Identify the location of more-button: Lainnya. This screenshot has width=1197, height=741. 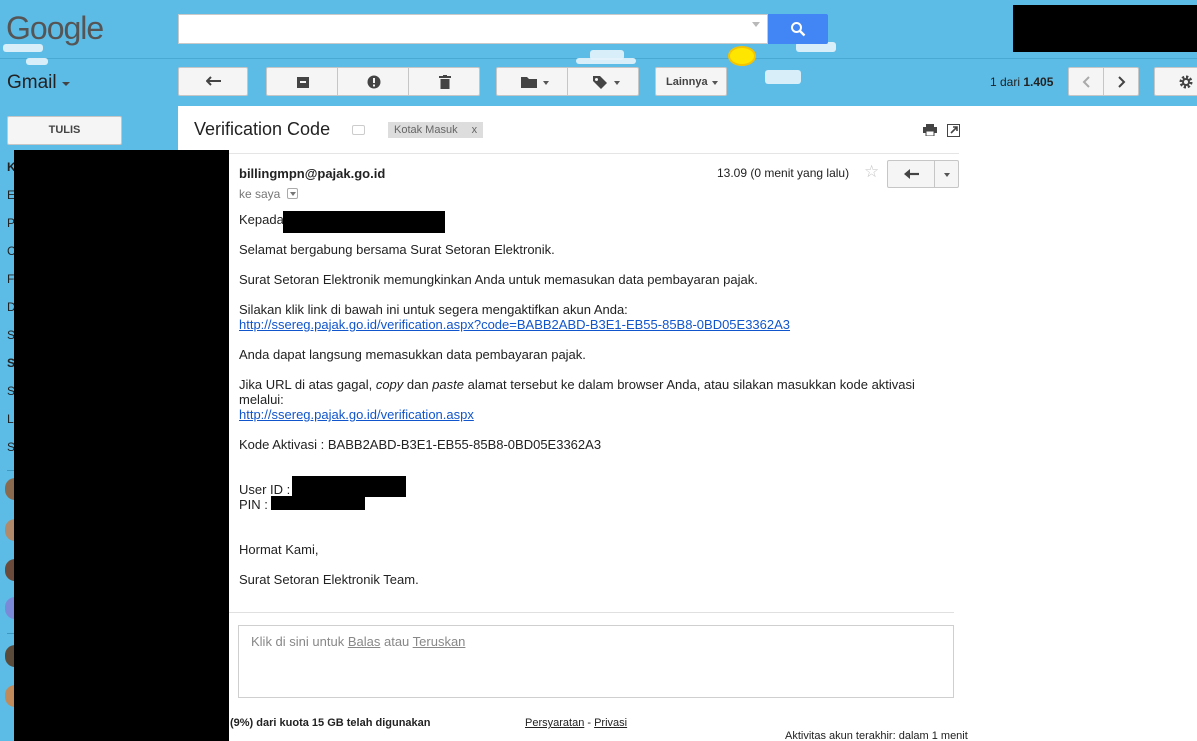
(691, 81).